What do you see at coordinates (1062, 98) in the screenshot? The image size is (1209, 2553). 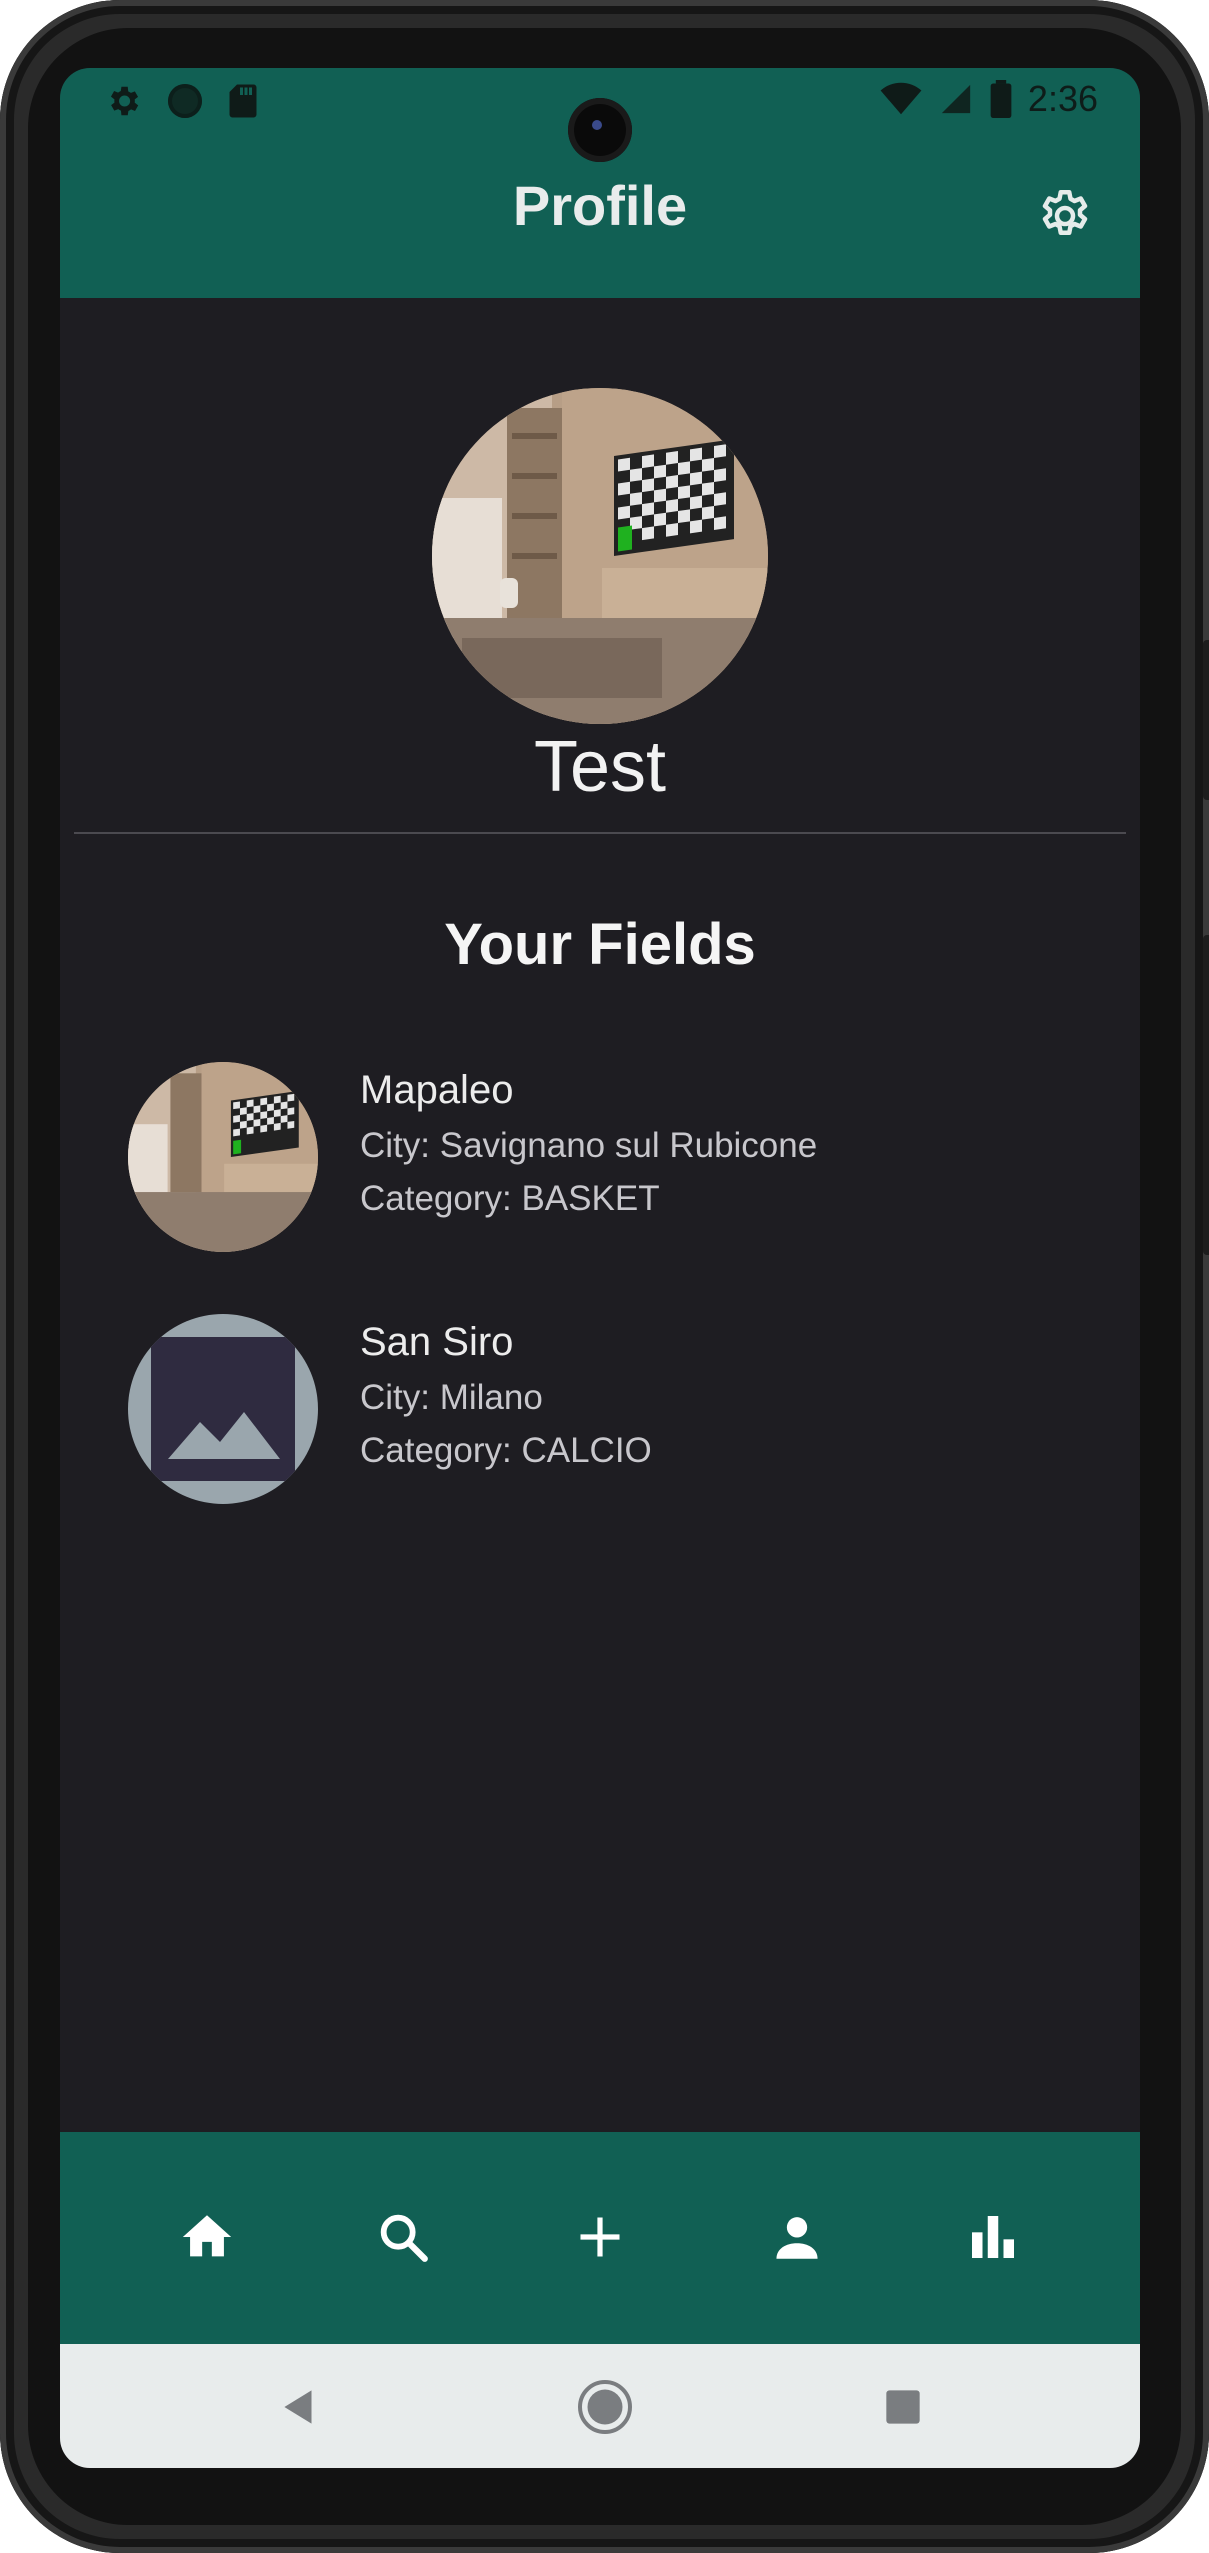 I see `clock: 2:36` at bounding box center [1062, 98].